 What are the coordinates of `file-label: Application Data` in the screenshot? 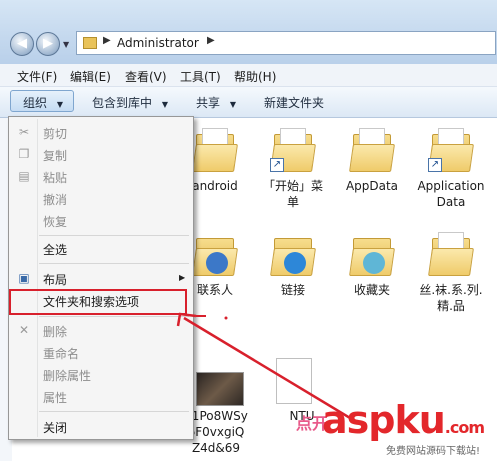 It's located at (451, 194).